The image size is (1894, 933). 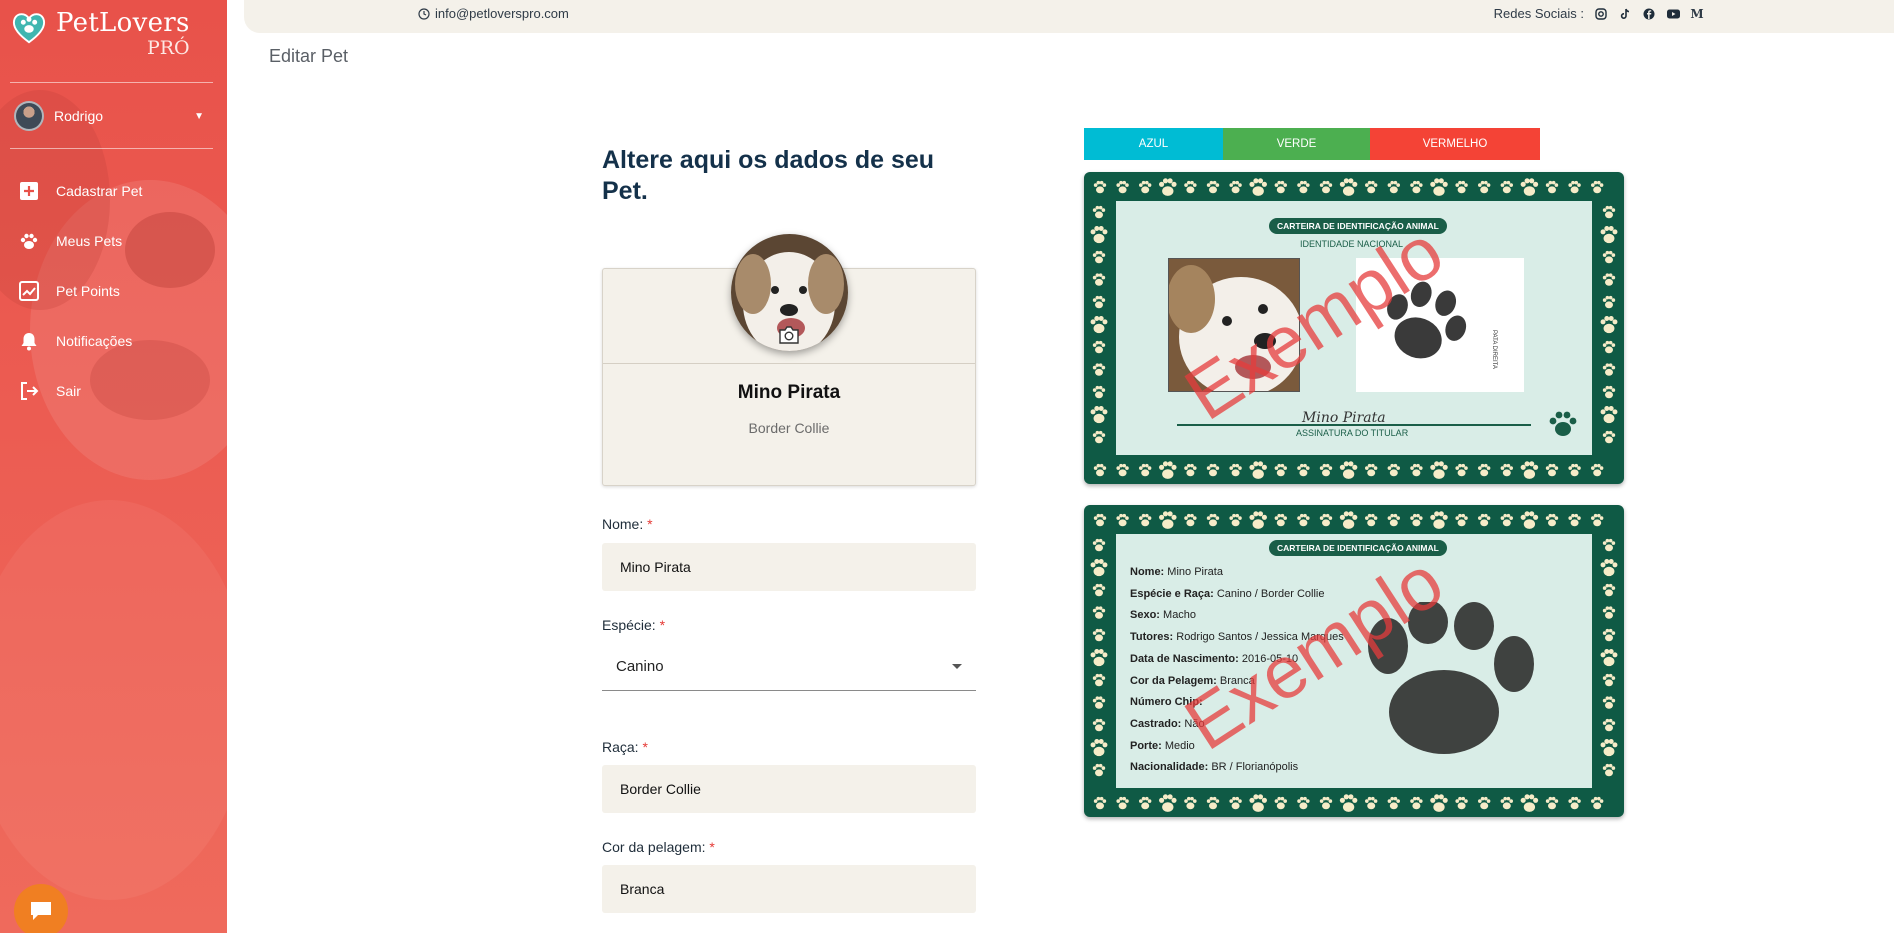 I want to click on form-heading: Altere aqui os dados de seu Pet., so click(x=768, y=175).